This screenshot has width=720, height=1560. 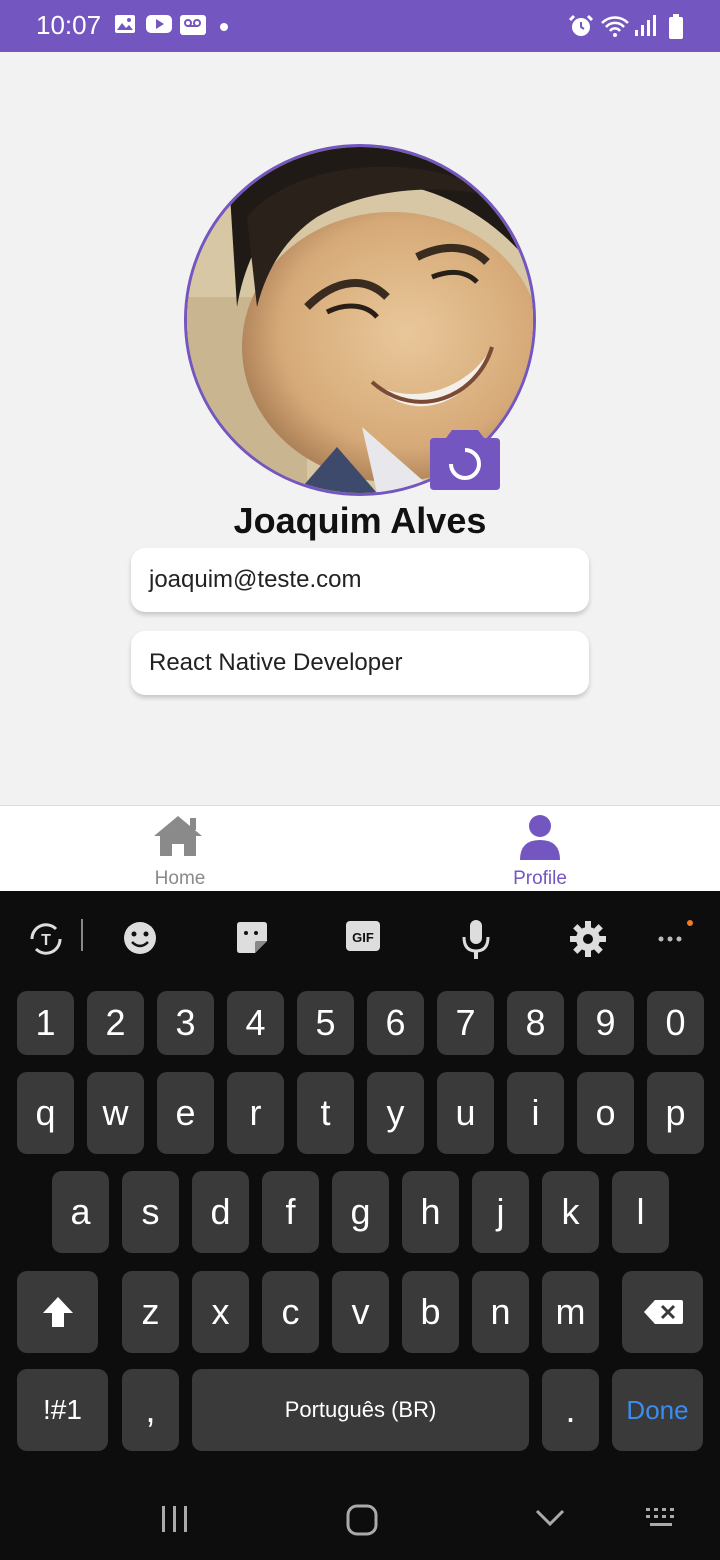 What do you see at coordinates (360, 663) in the screenshot?
I see `role-field: React Native Developer` at bounding box center [360, 663].